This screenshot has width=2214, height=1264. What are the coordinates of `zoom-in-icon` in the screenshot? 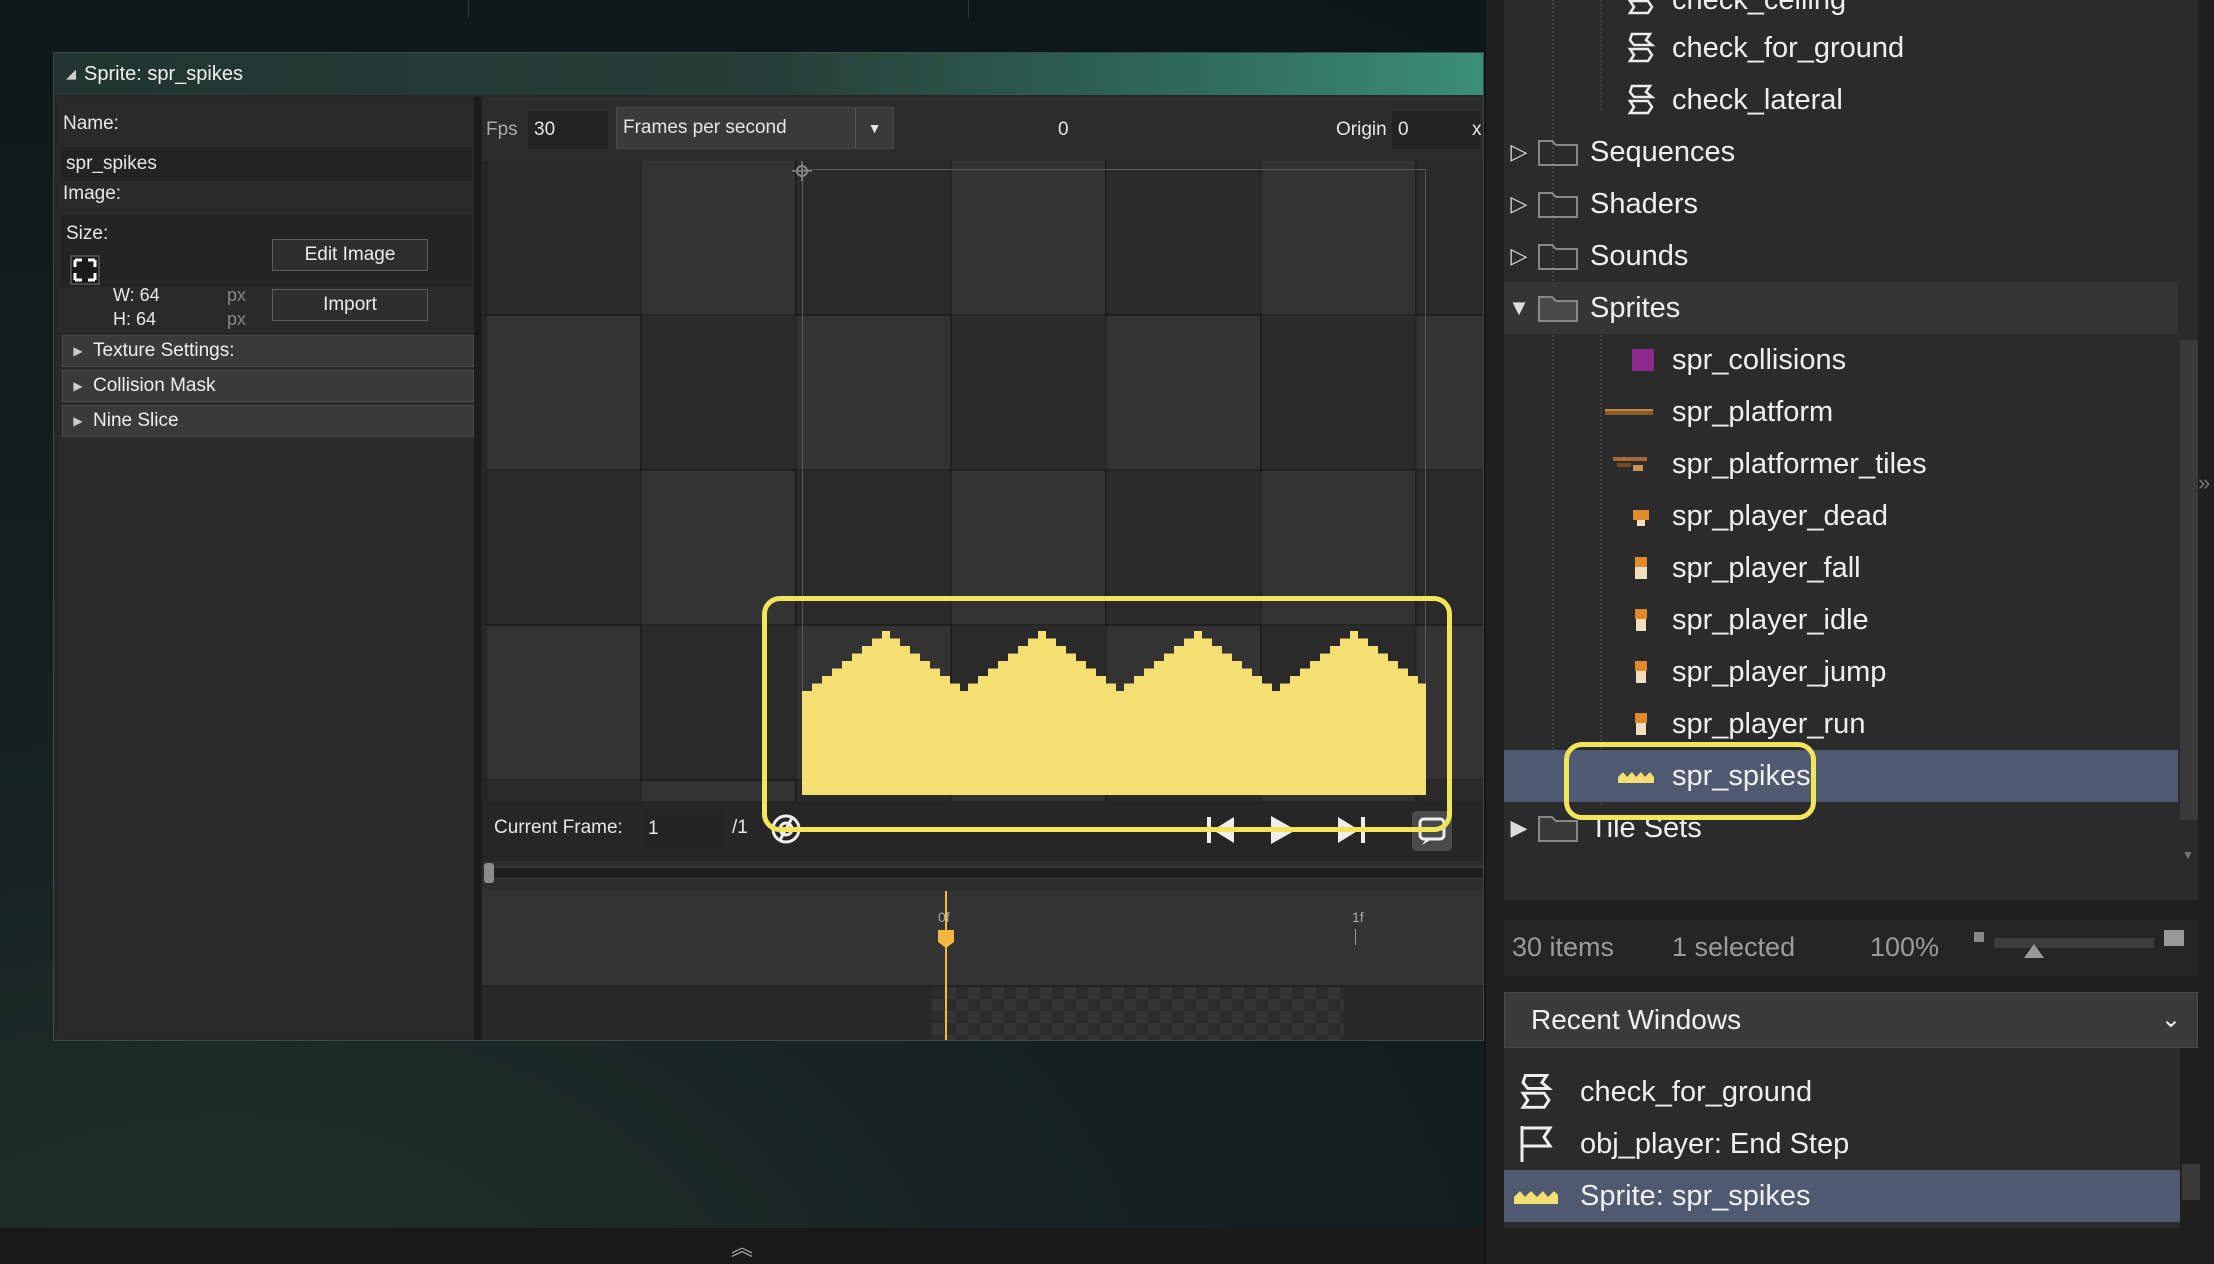 It's located at (2174, 938).